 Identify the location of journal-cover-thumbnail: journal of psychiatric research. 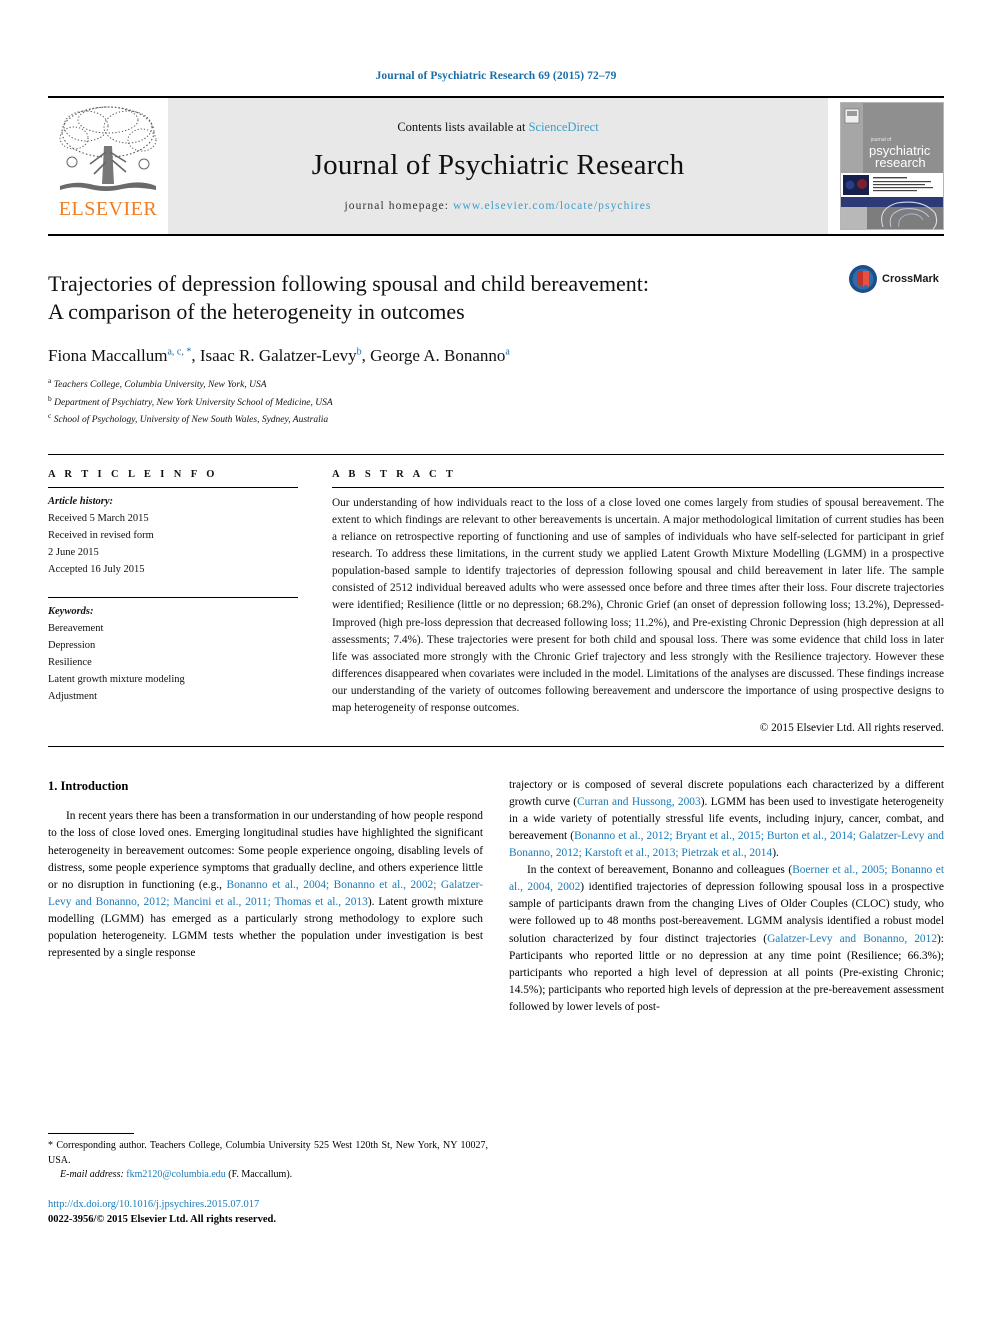
(892, 166).